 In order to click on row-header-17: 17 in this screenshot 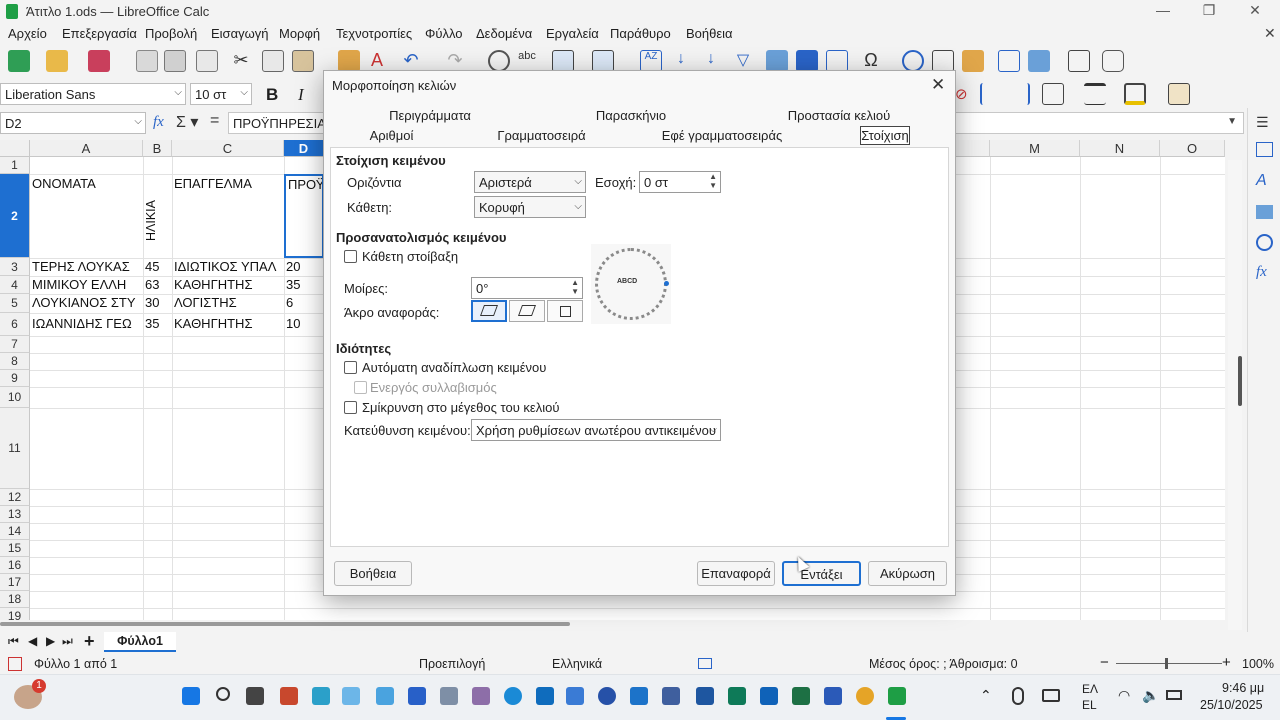, I will do `click(15, 582)`.